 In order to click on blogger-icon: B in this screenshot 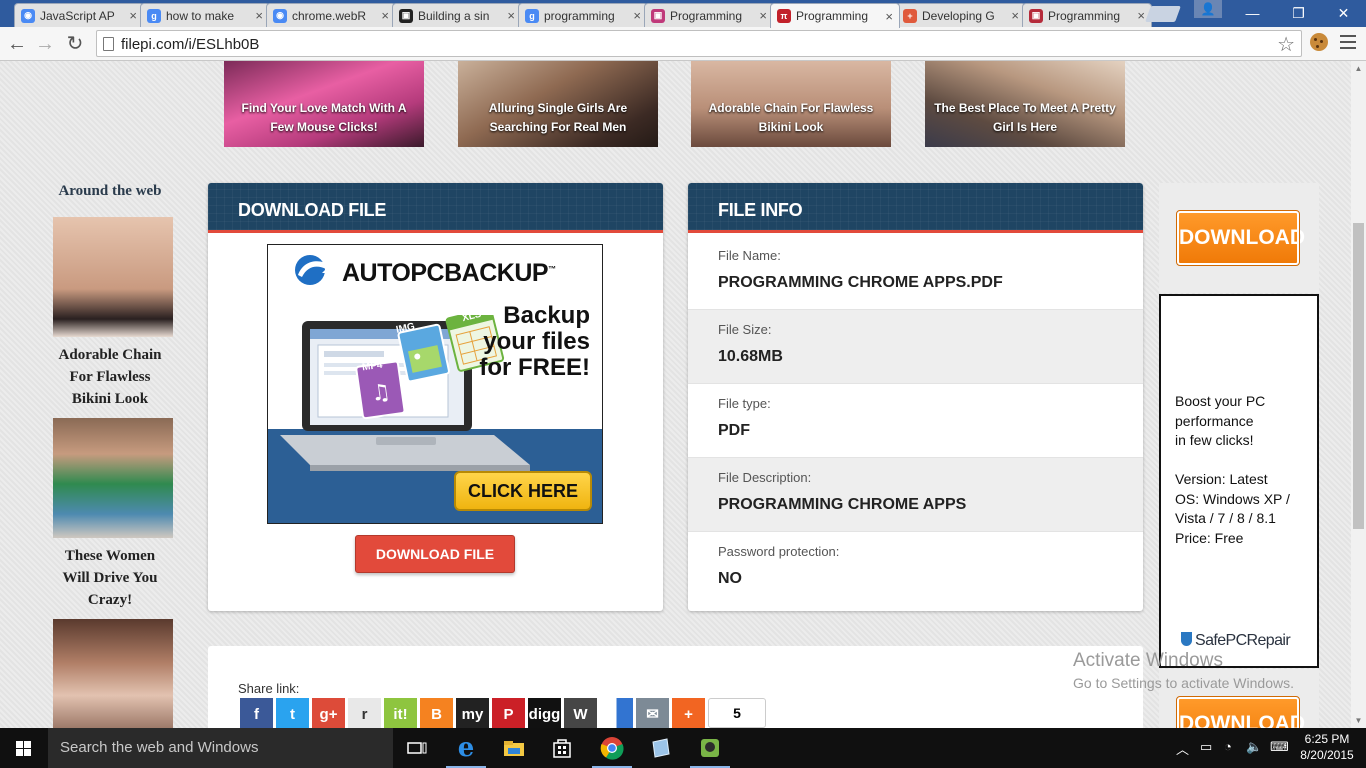, I will do `click(436, 713)`.